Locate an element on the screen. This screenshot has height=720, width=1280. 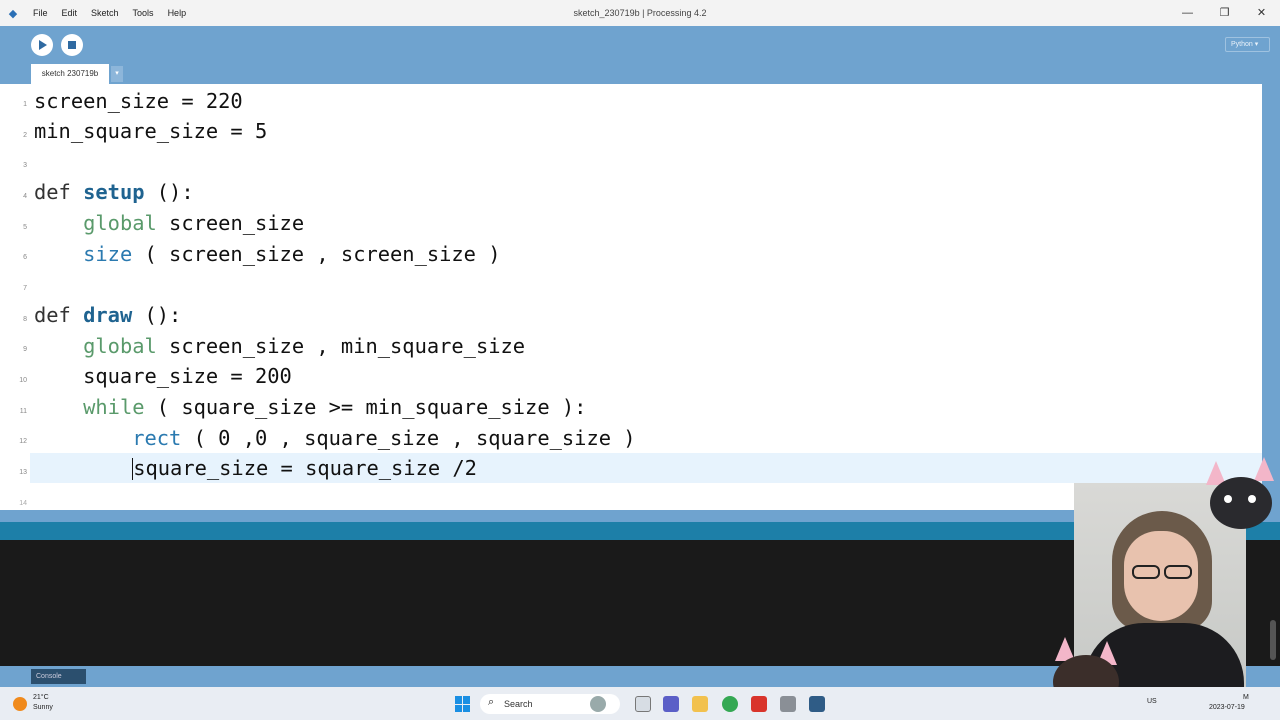
teams-icon is located at coordinates (671, 704).